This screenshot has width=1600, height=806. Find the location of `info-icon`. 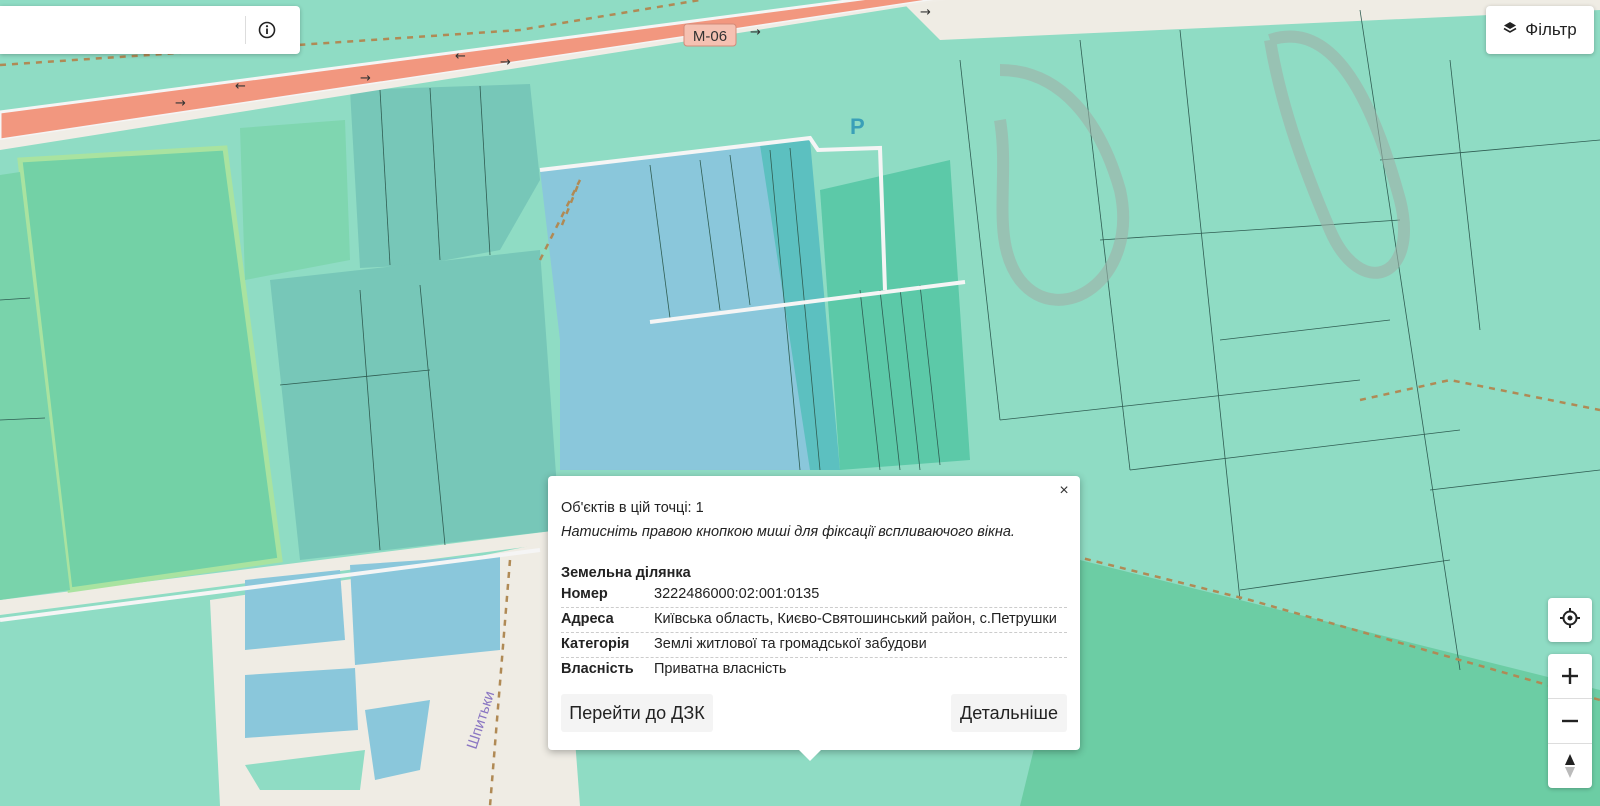

info-icon is located at coordinates (267, 30).